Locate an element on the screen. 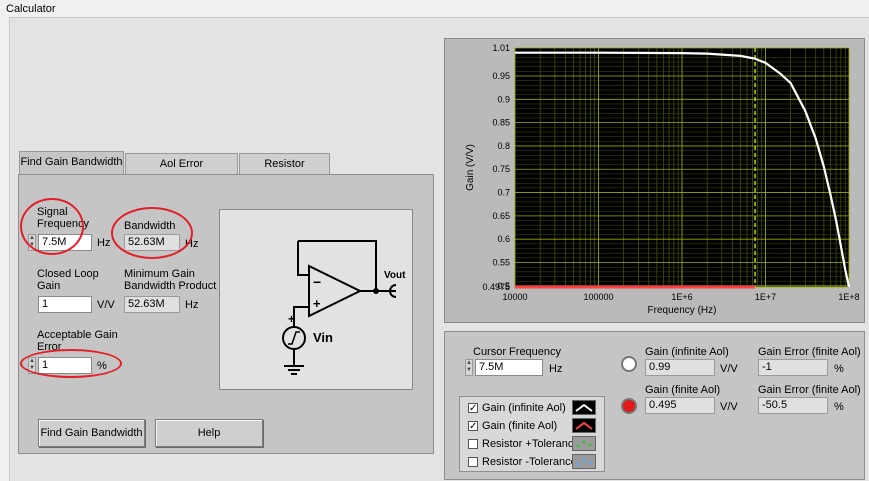  find-gain-bandwidth-button: Find Gain Bandwidth is located at coordinates (91, 433).